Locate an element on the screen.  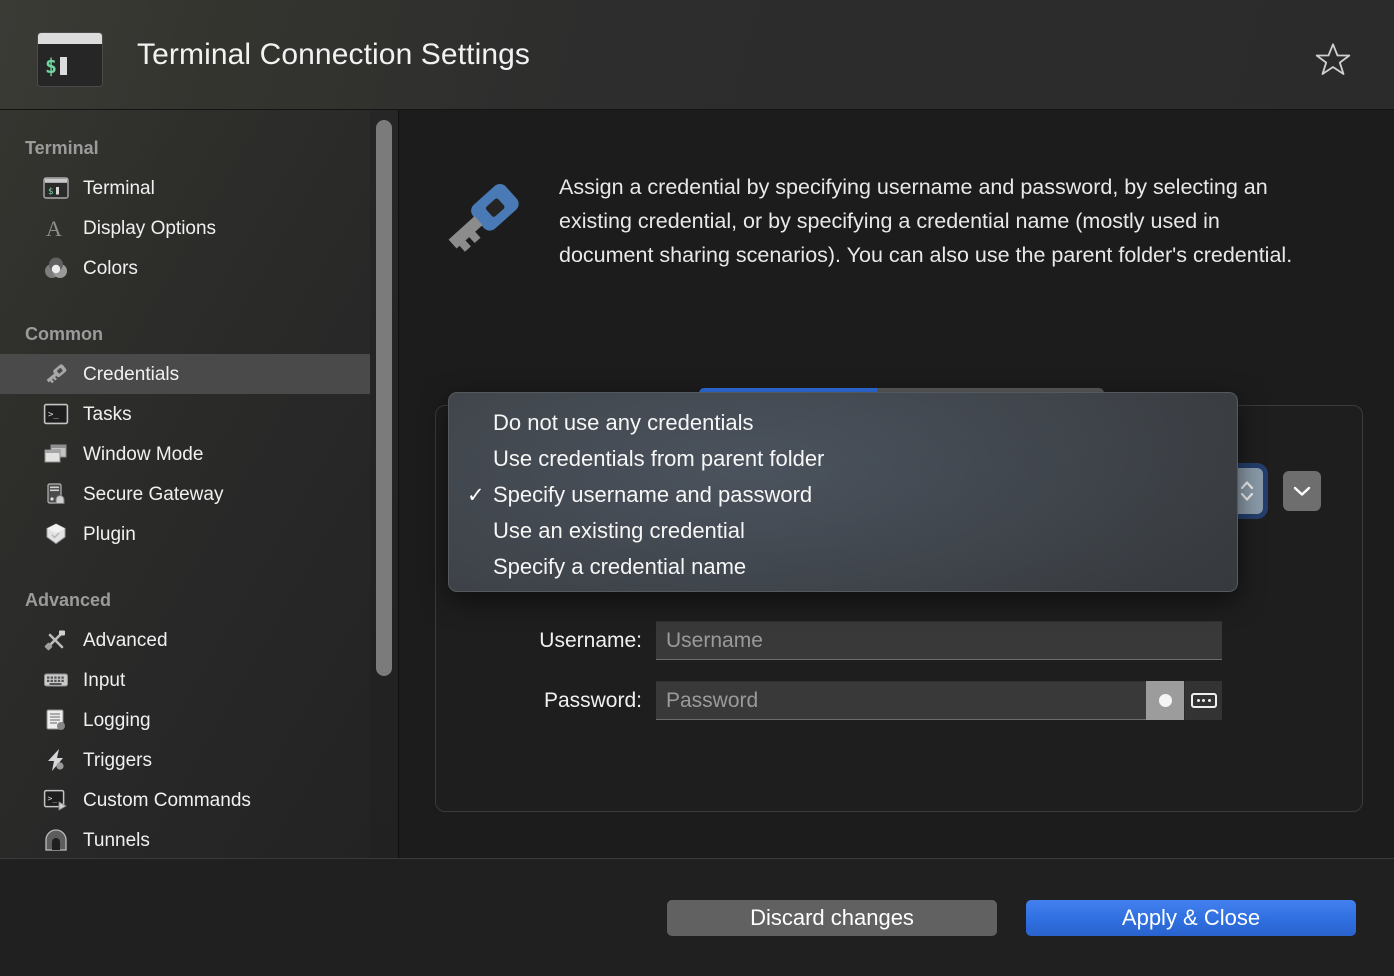
keypad-icon is located at coordinates (1203, 700).